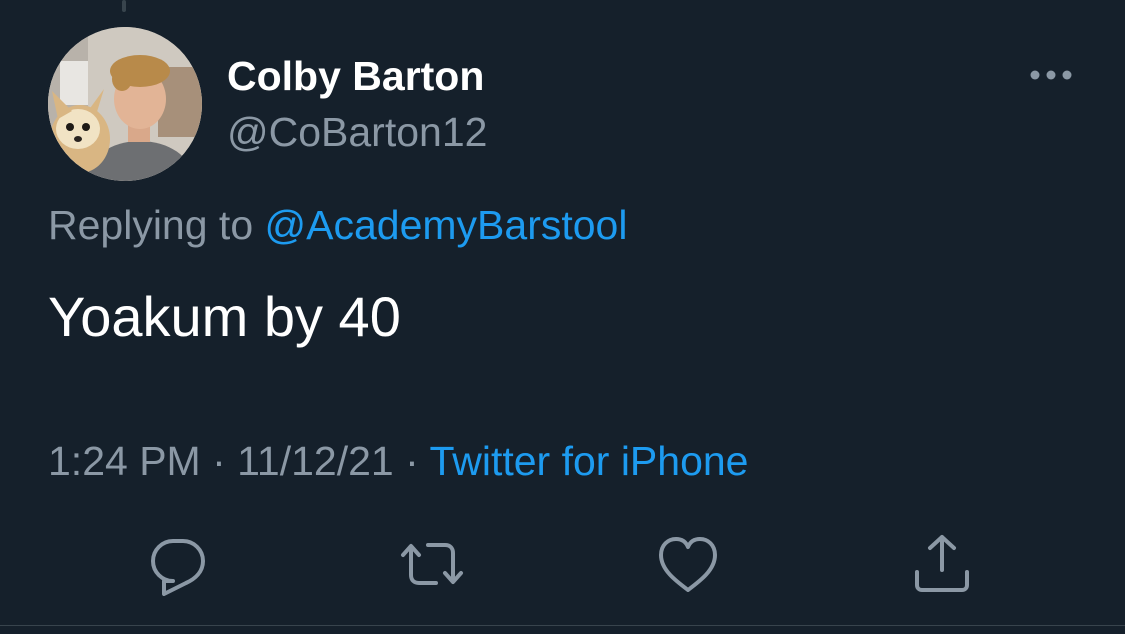  What do you see at coordinates (178, 567) in the screenshot?
I see `reply-icon` at bounding box center [178, 567].